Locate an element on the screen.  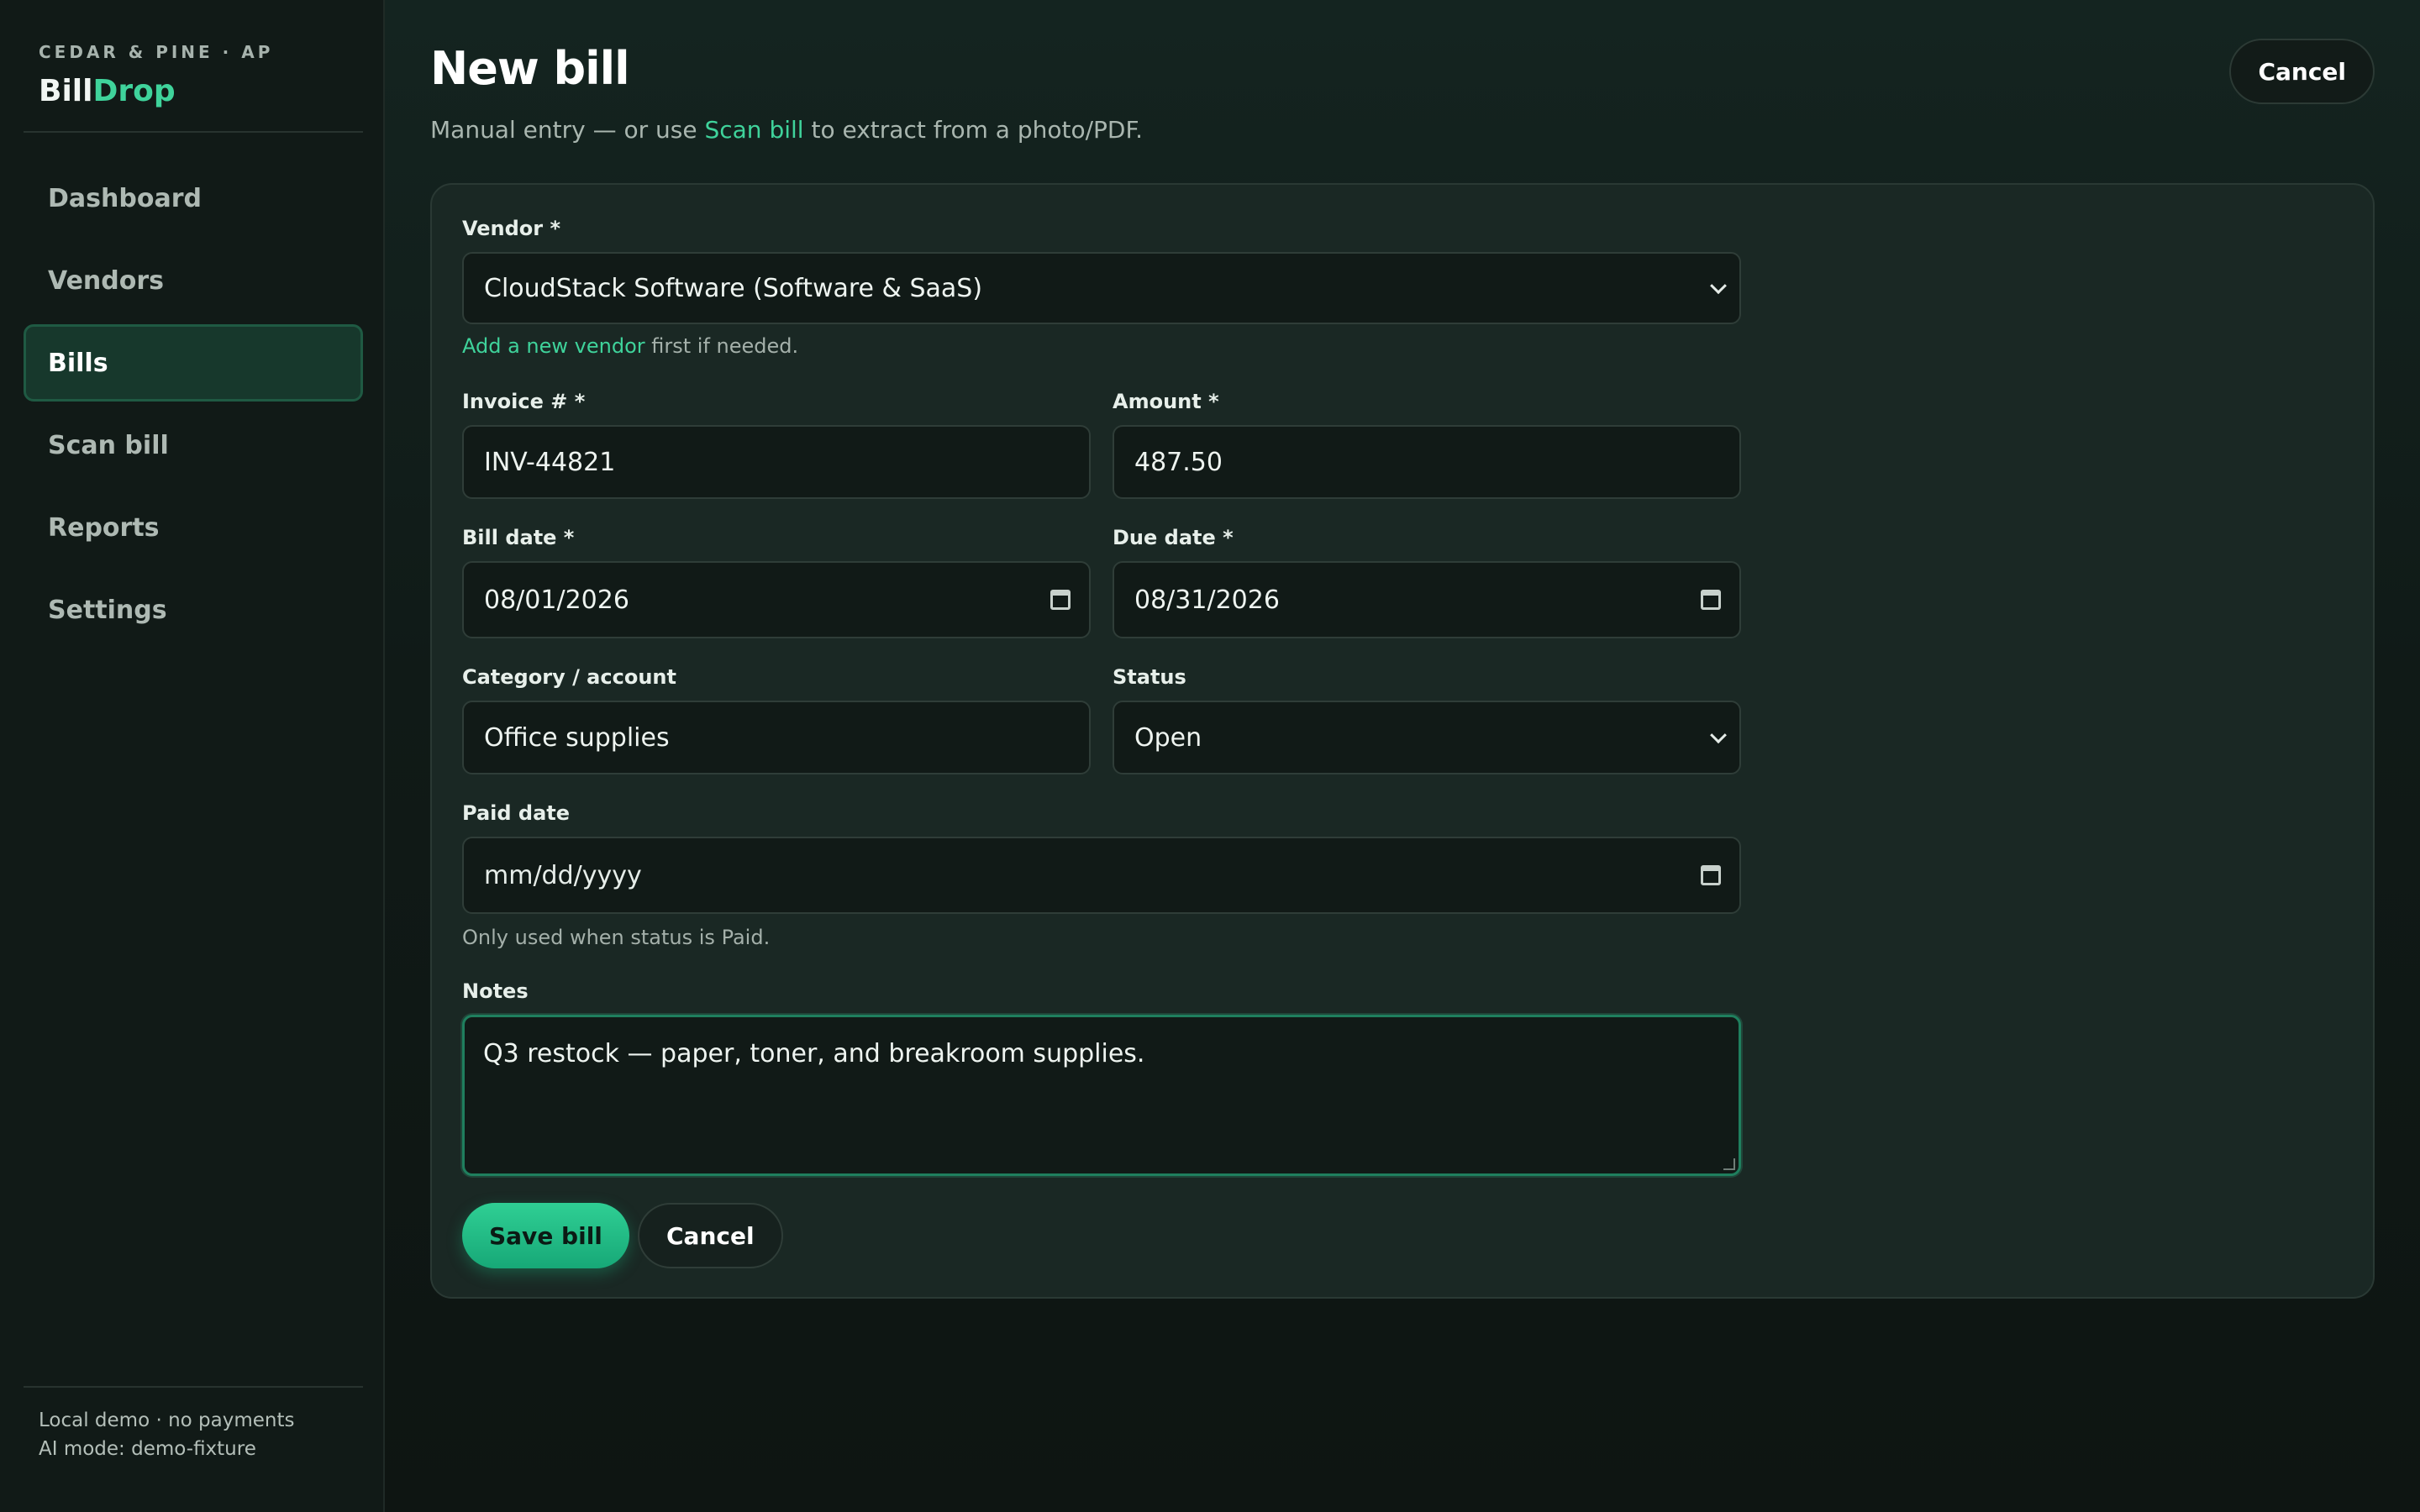
add-vendor-link: Add a new vendor is located at coordinates (553, 346).